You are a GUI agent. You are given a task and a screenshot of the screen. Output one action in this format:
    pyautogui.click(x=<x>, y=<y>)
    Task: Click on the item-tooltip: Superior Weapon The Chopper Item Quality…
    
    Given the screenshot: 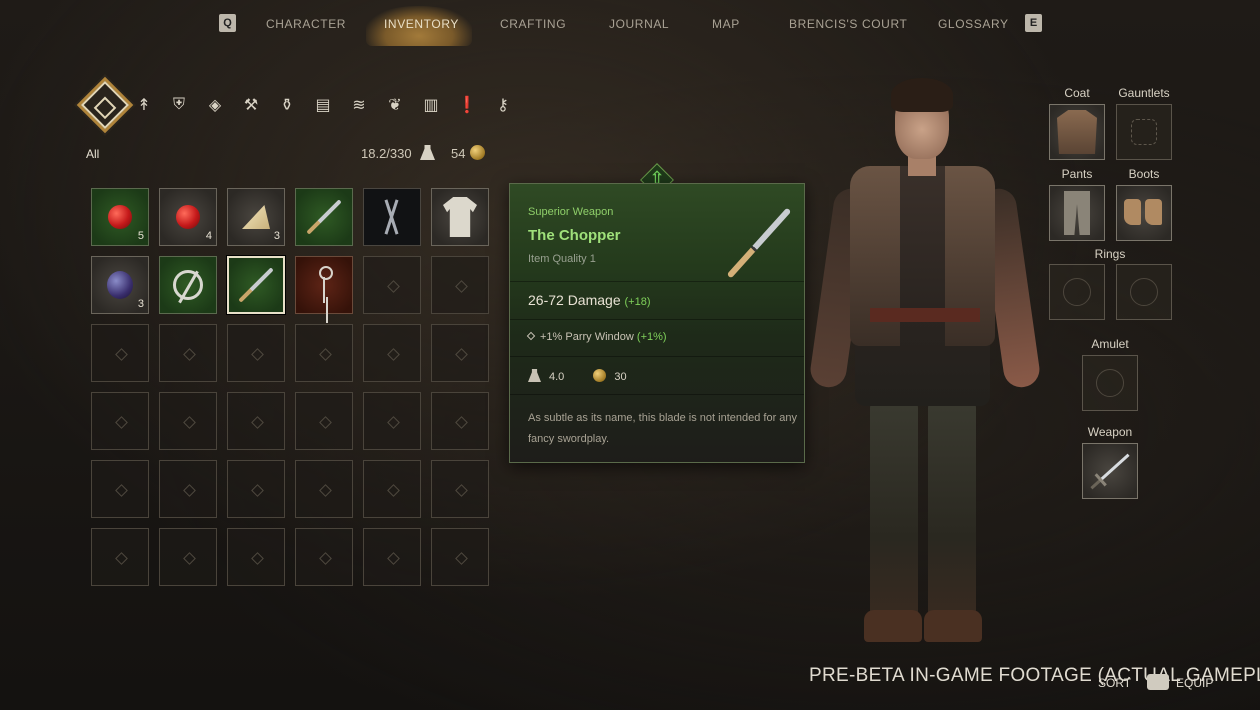 What is the action you would take?
    pyautogui.click(x=657, y=323)
    